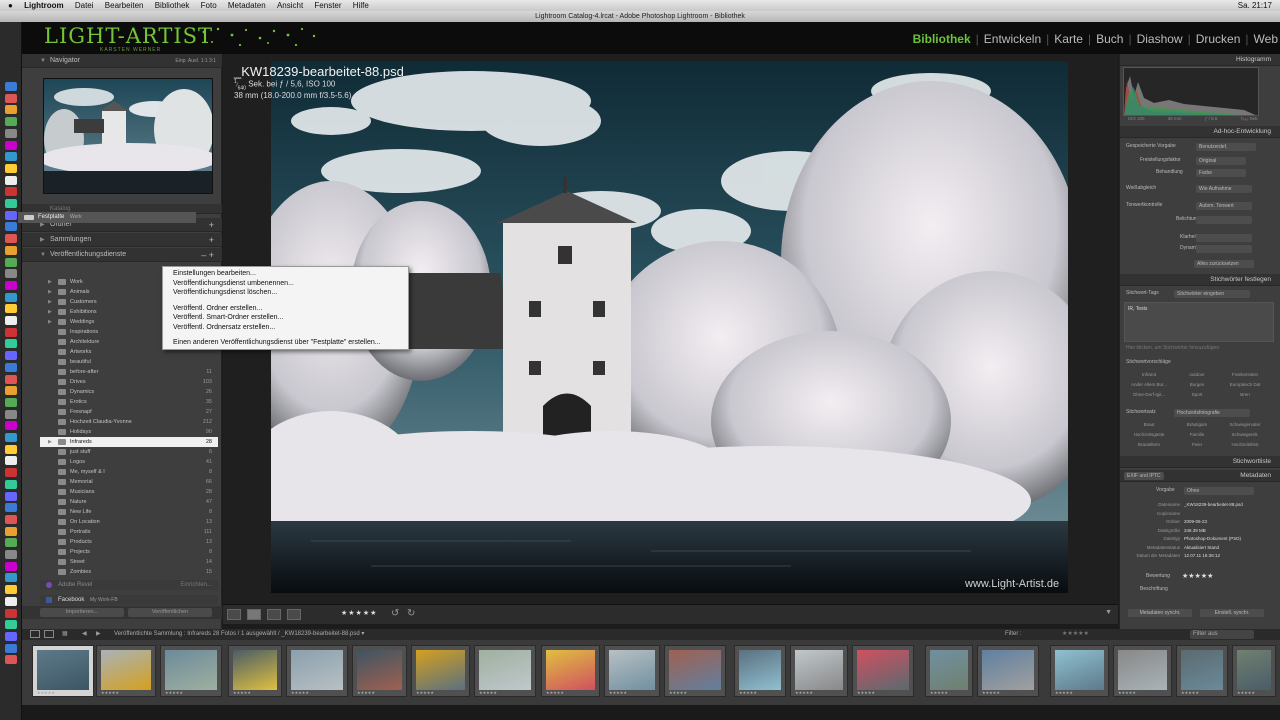 Image resolution: width=1280 pixels, height=720 pixels. What do you see at coordinates (1197, 384) in the screenshot?
I see `keyword-suggestion: Burgen` at bounding box center [1197, 384].